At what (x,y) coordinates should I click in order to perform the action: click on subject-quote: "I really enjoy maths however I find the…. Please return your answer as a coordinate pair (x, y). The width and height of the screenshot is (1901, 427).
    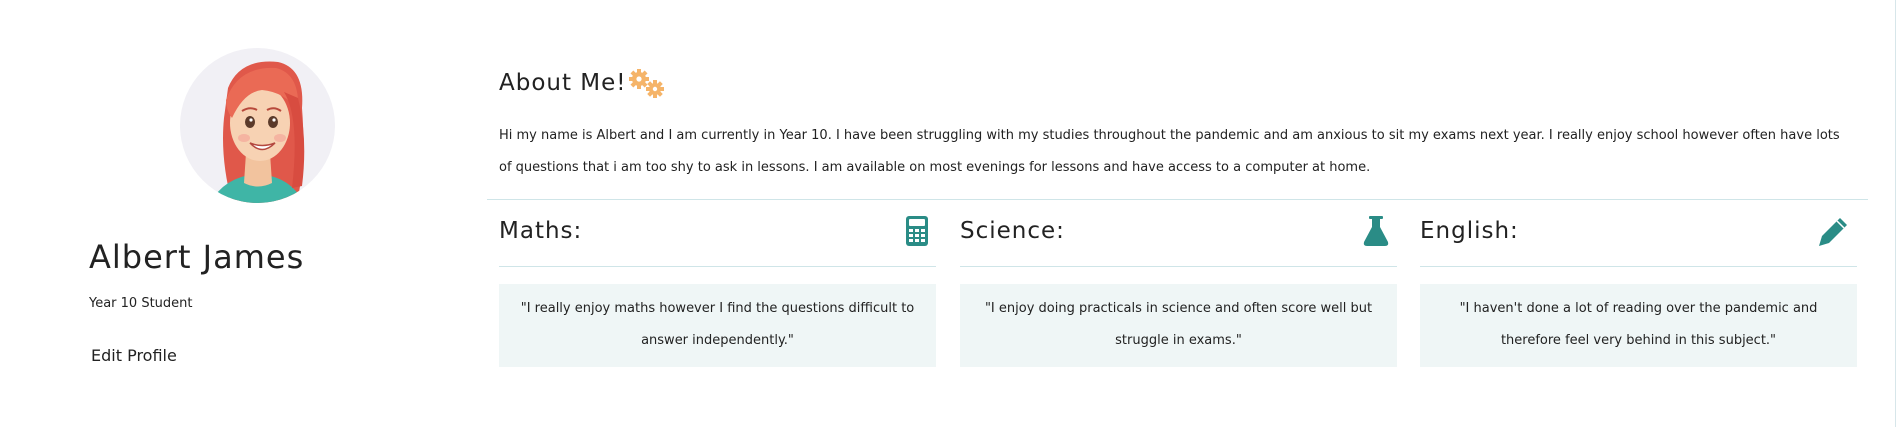
    Looking at the image, I should click on (717, 325).